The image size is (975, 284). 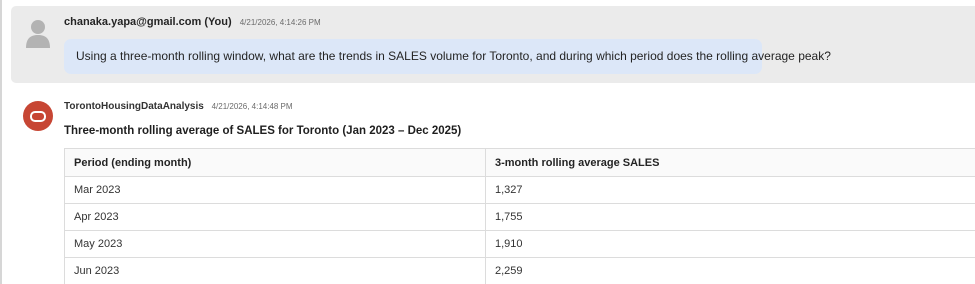 I want to click on table-cell-sales: 1,910, so click(x=730, y=244).